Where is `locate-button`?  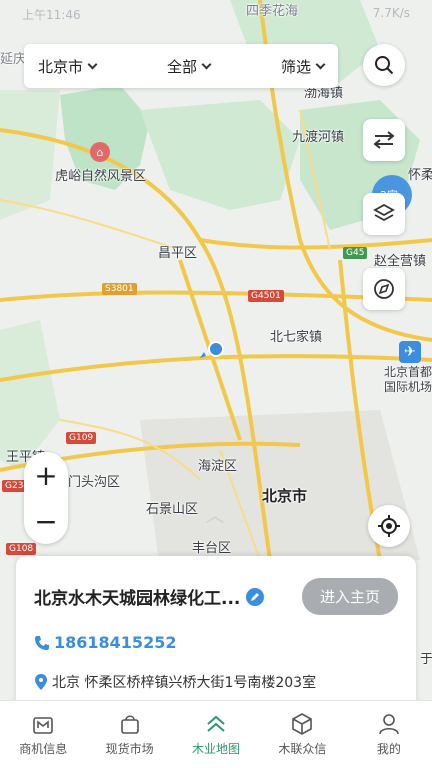
locate-button is located at coordinates (389, 526).